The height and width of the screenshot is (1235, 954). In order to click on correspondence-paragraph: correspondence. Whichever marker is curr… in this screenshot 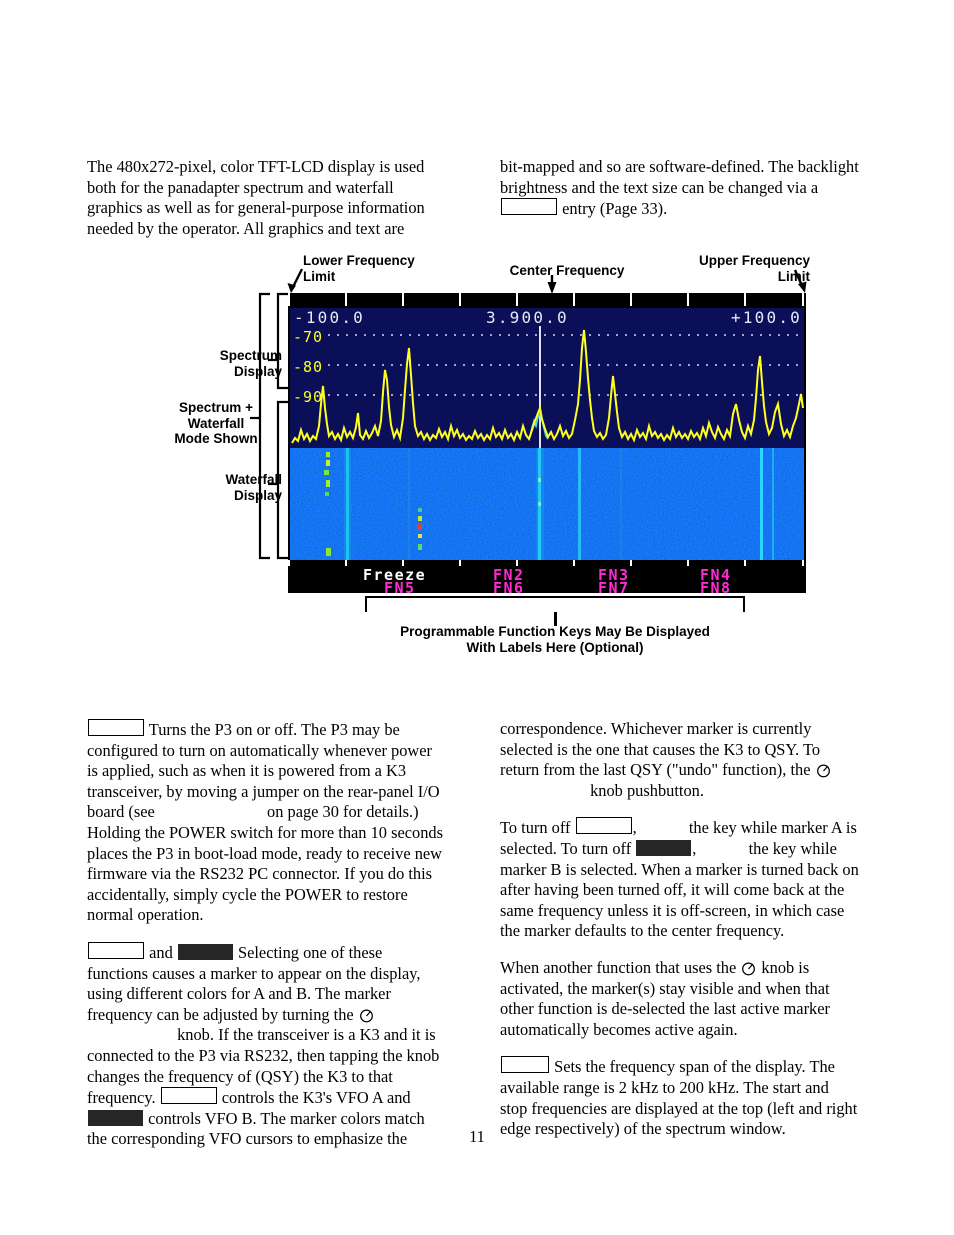, I will do `click(680, 760)`.